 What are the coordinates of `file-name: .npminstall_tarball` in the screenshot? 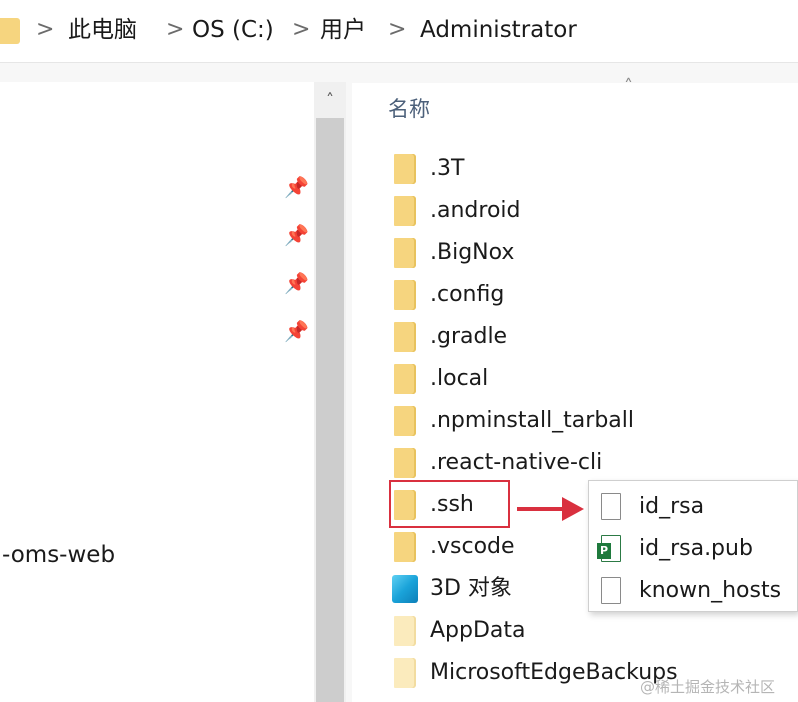 It's located at (532, 420).